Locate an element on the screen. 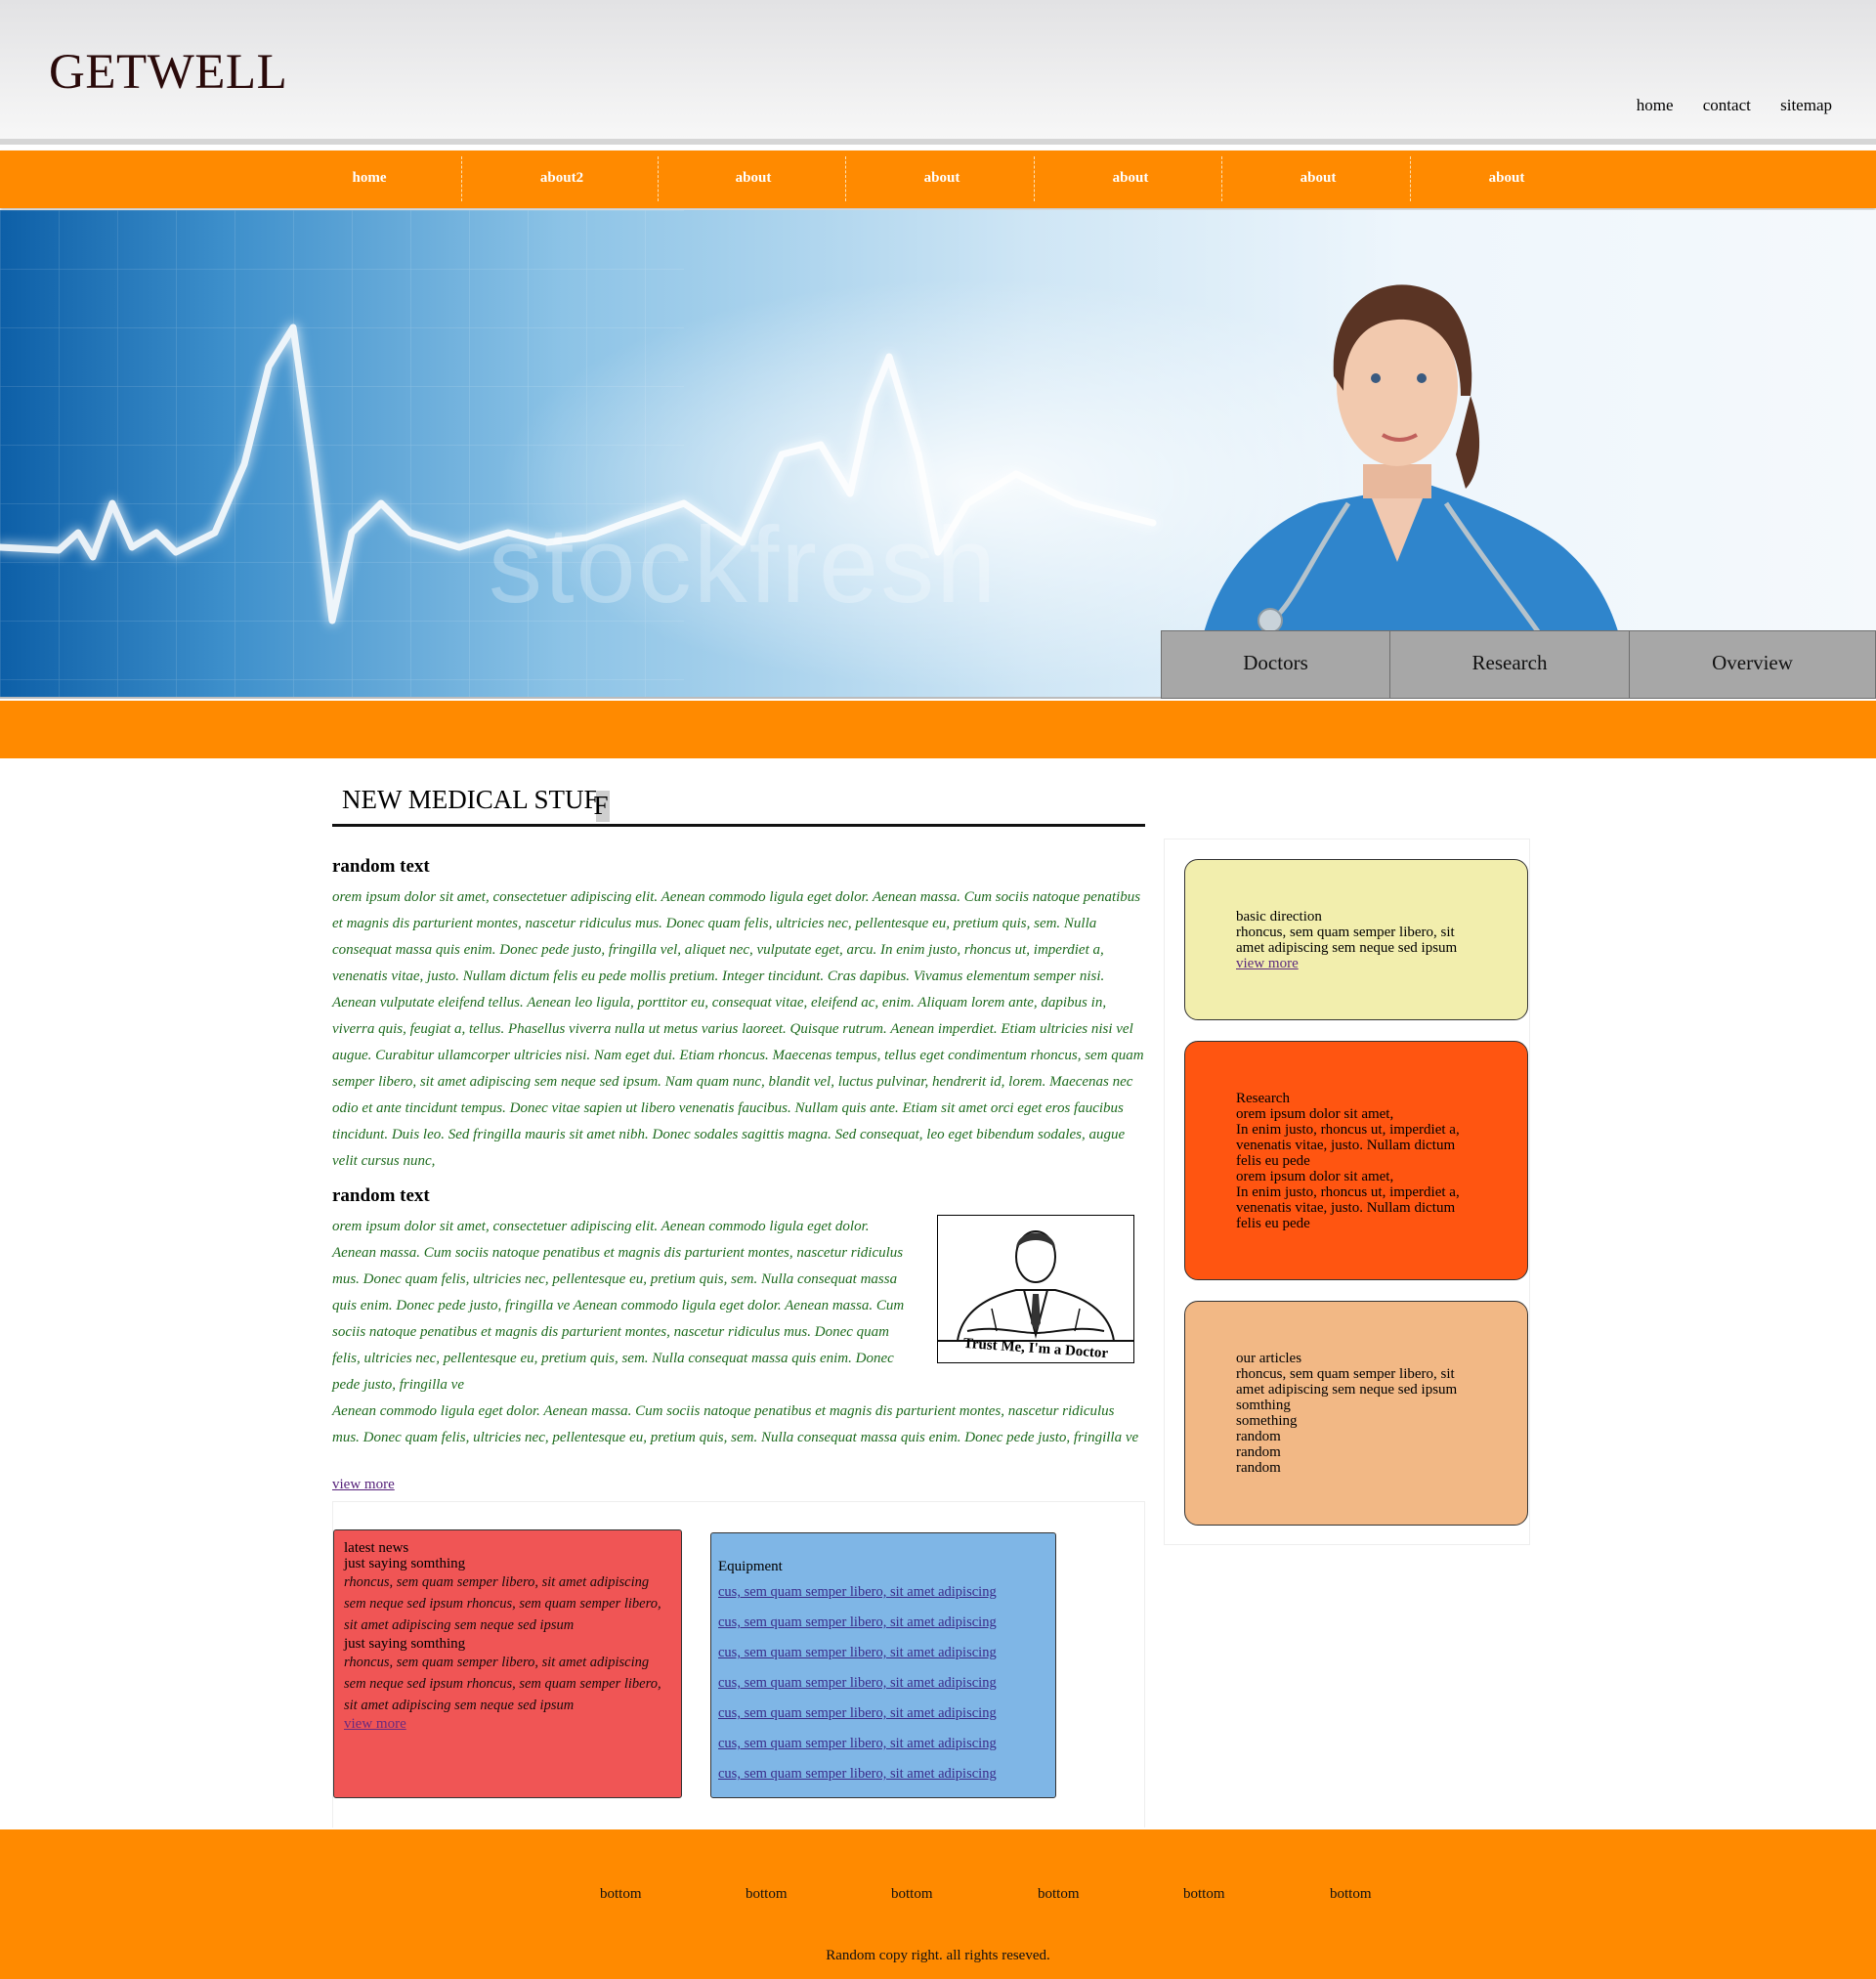  box-title: our articles is located at coordinates (1269, 1358).